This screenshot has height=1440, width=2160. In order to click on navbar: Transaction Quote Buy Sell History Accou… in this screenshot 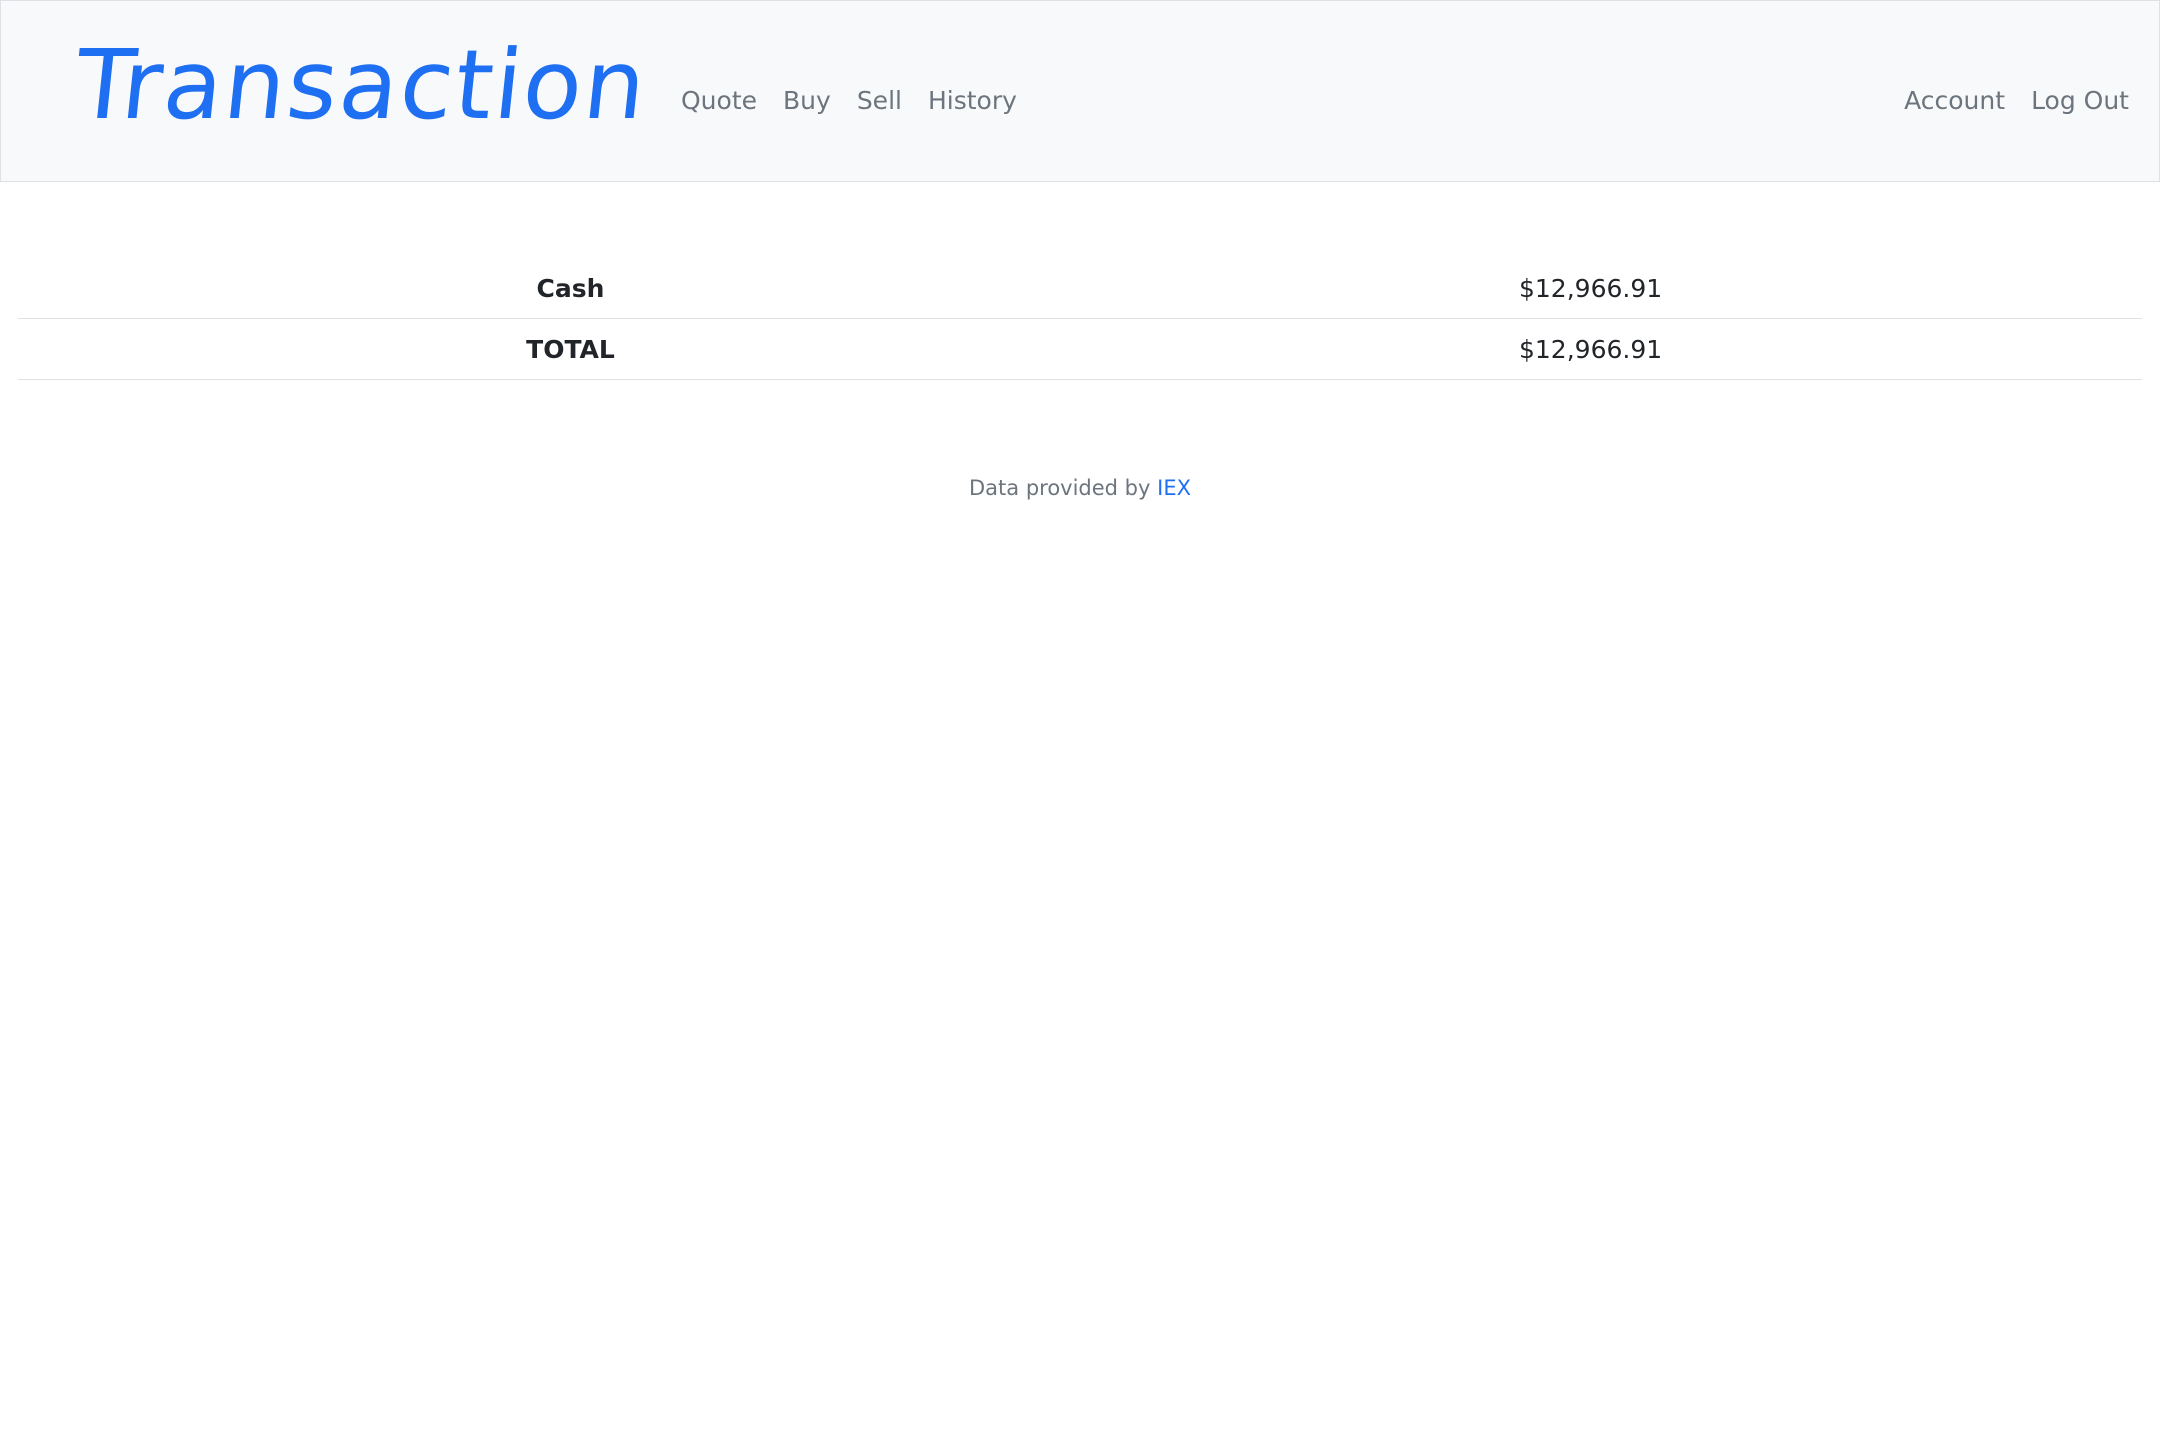, I will do `click(1080, 91)`.